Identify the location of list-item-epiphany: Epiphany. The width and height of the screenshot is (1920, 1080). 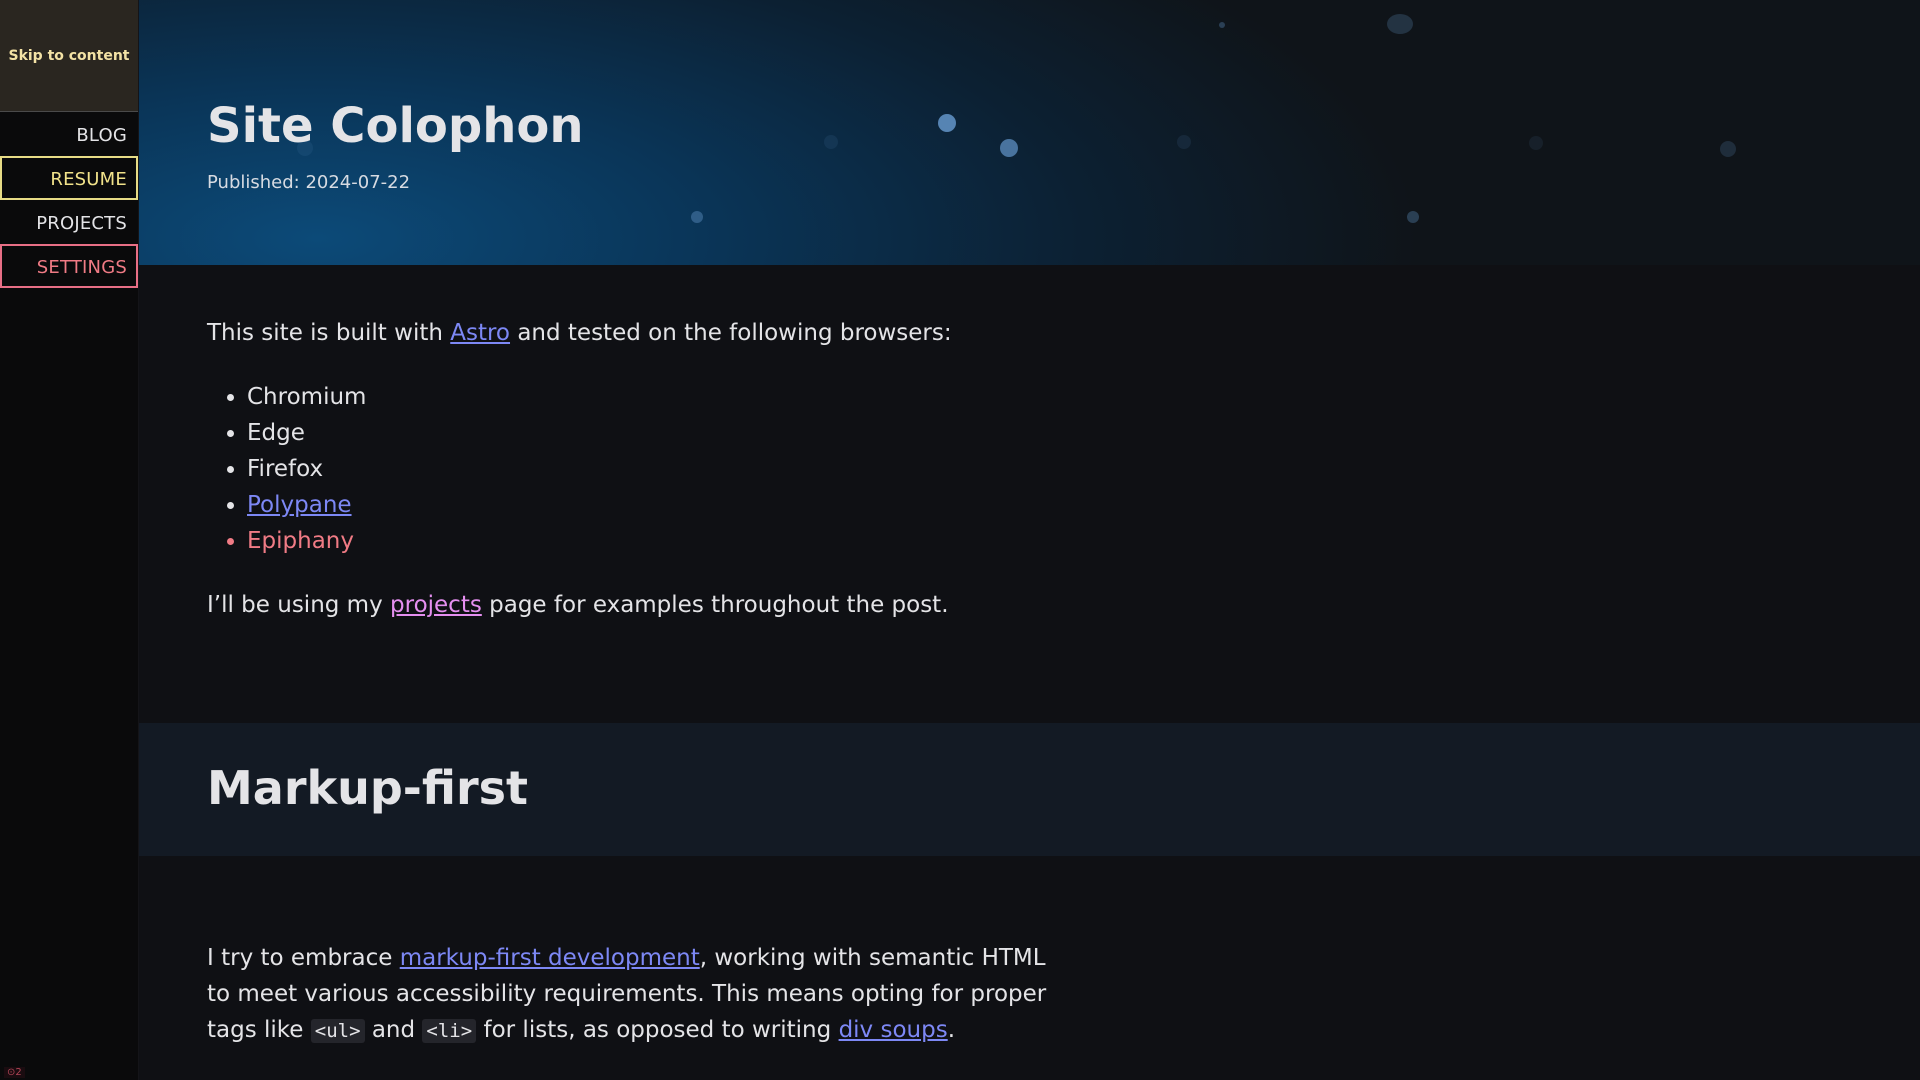
(1083, 541).